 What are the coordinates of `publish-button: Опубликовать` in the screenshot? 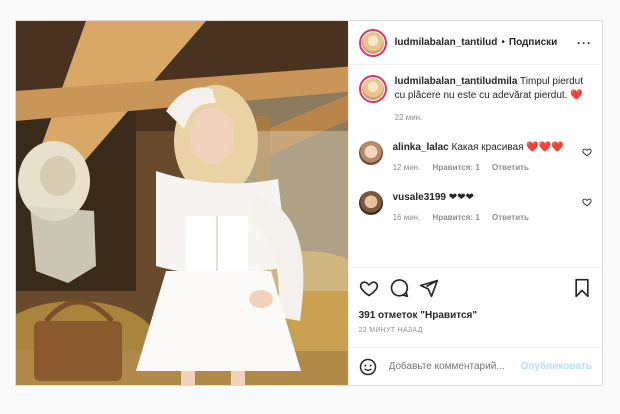 It's located at (556, 366).